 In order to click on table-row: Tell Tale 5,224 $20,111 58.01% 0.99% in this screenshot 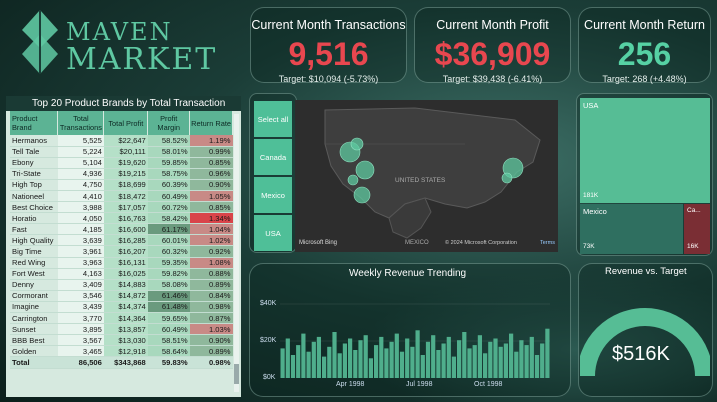, I will do `click(121, 152)`.